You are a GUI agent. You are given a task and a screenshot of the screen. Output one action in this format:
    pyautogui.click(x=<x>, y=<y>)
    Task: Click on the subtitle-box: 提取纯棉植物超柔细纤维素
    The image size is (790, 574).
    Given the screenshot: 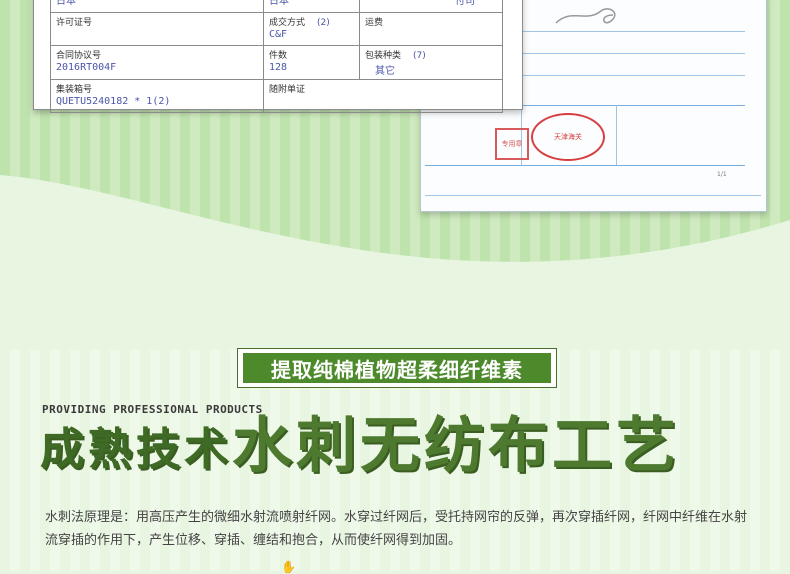 What is the action you would take?
    pyautogui.click(x=397, y=368)
    